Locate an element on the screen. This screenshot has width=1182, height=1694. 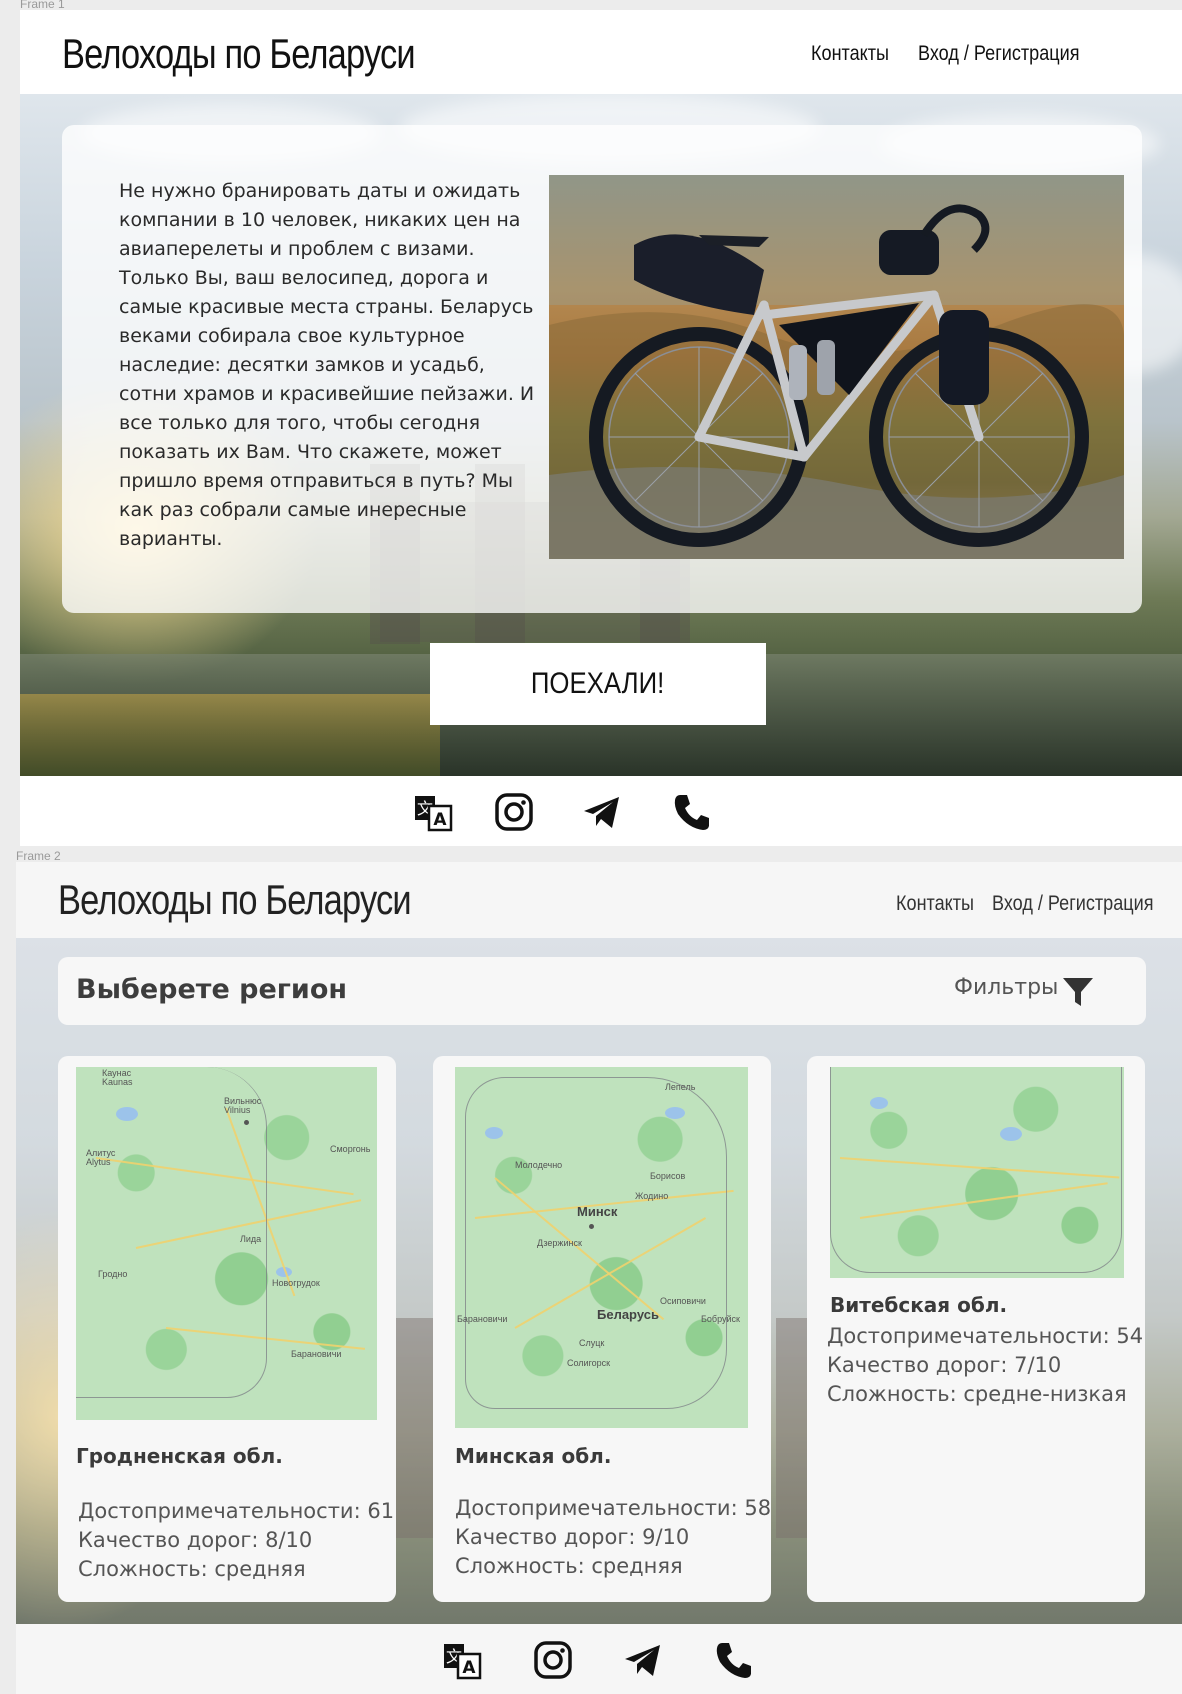
region-road-quality: Качество дорог: 8/10 is located at coordinates (195, 1540).